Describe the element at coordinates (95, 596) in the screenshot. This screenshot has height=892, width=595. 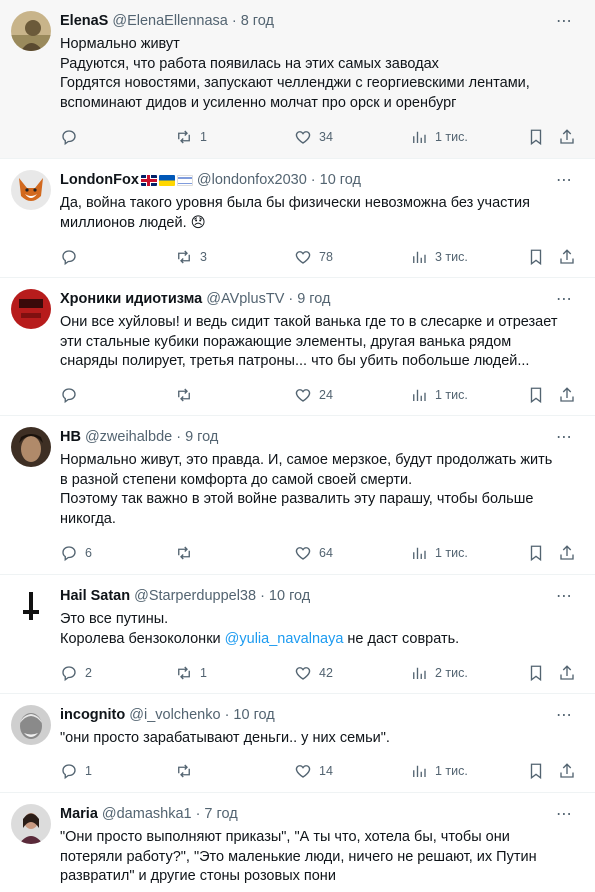
I see `display-name: Hail Satan` at that location.